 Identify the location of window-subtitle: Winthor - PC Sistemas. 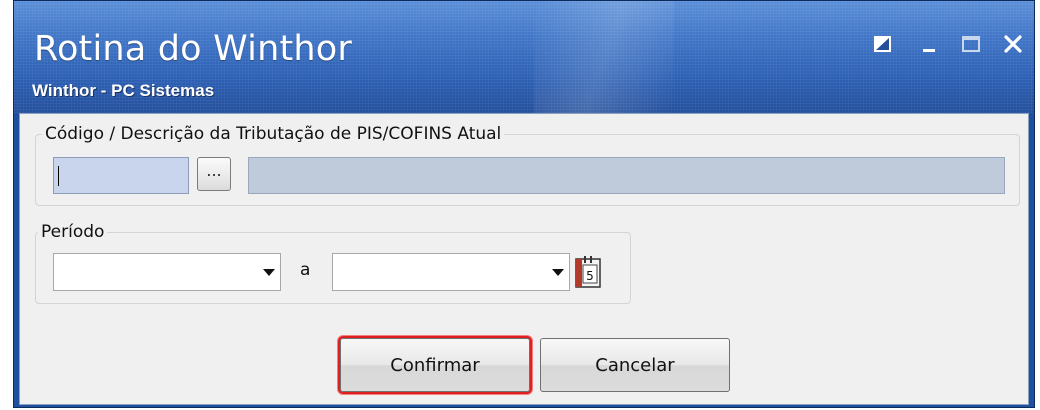
(123, 90).